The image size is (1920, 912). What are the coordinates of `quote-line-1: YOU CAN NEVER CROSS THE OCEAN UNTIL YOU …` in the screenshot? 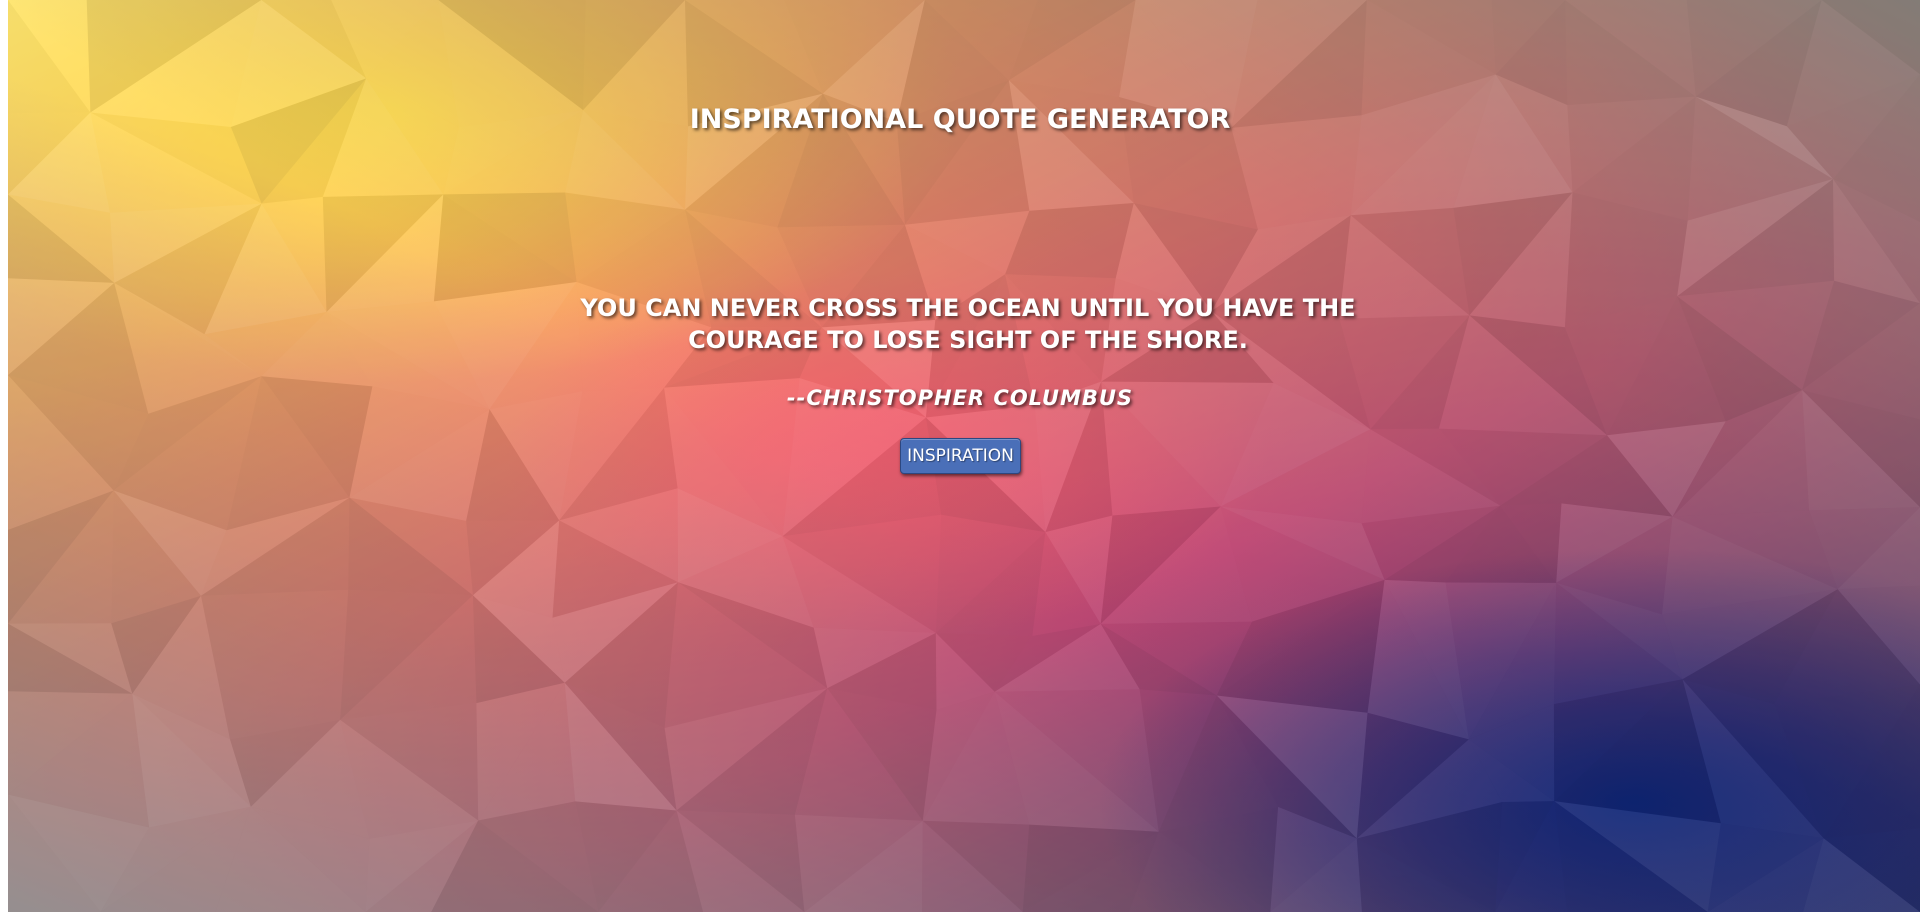 It's located at (968, 308).